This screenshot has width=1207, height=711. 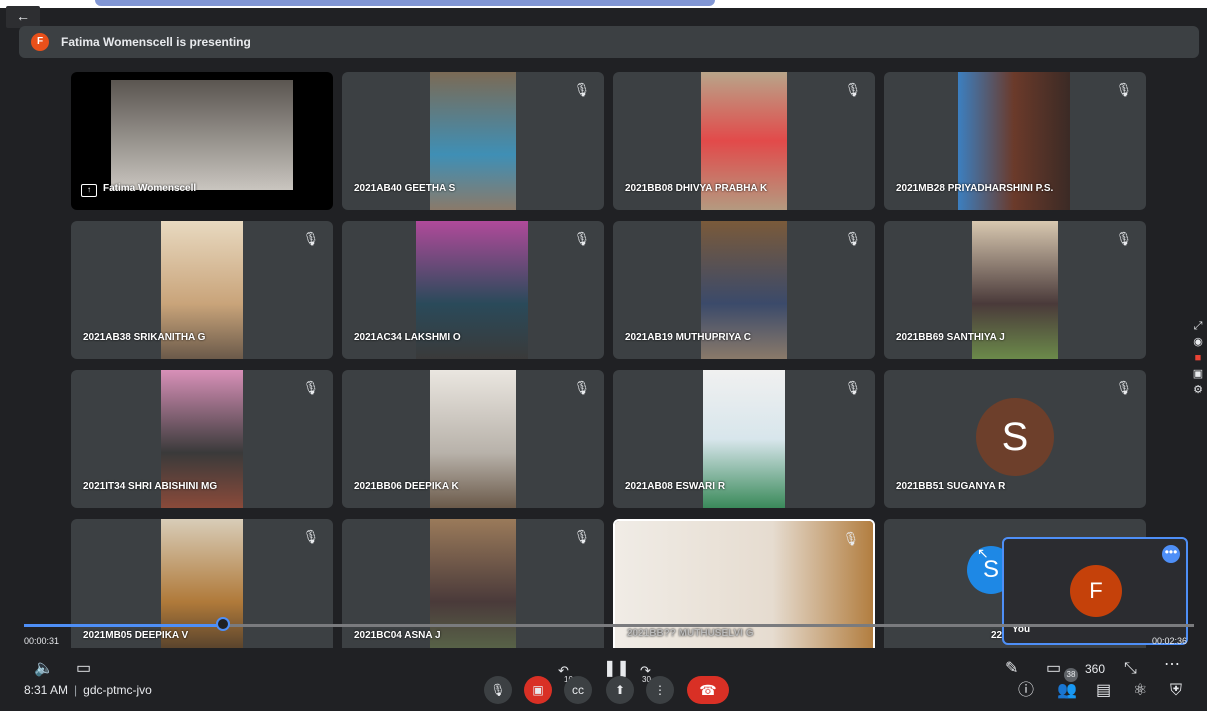 I want to click on record-icon: ■, so click(x=1198, y=358).